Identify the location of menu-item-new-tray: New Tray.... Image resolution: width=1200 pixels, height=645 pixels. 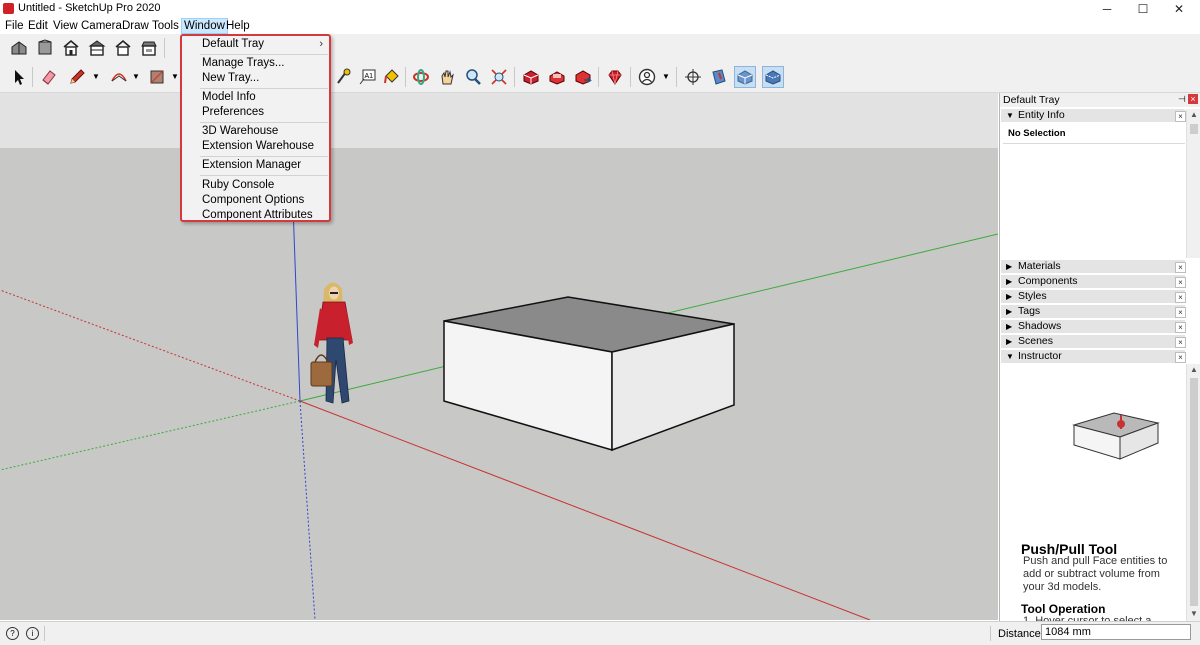
(230, 78).